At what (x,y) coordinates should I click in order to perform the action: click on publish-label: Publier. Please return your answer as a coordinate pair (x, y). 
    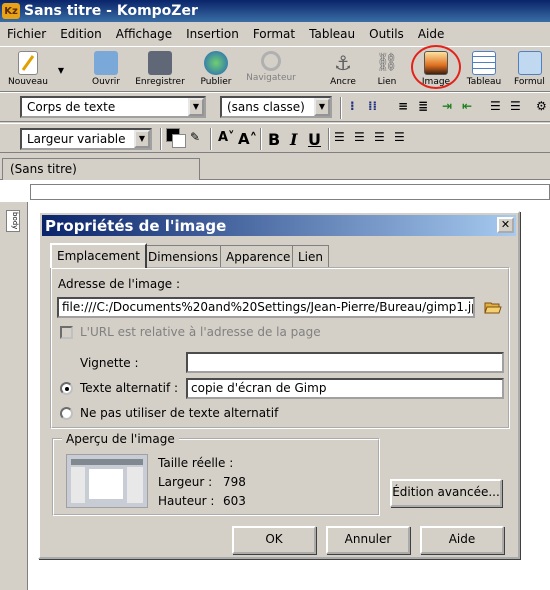
    Looking at the image, I should click on (216, 82).